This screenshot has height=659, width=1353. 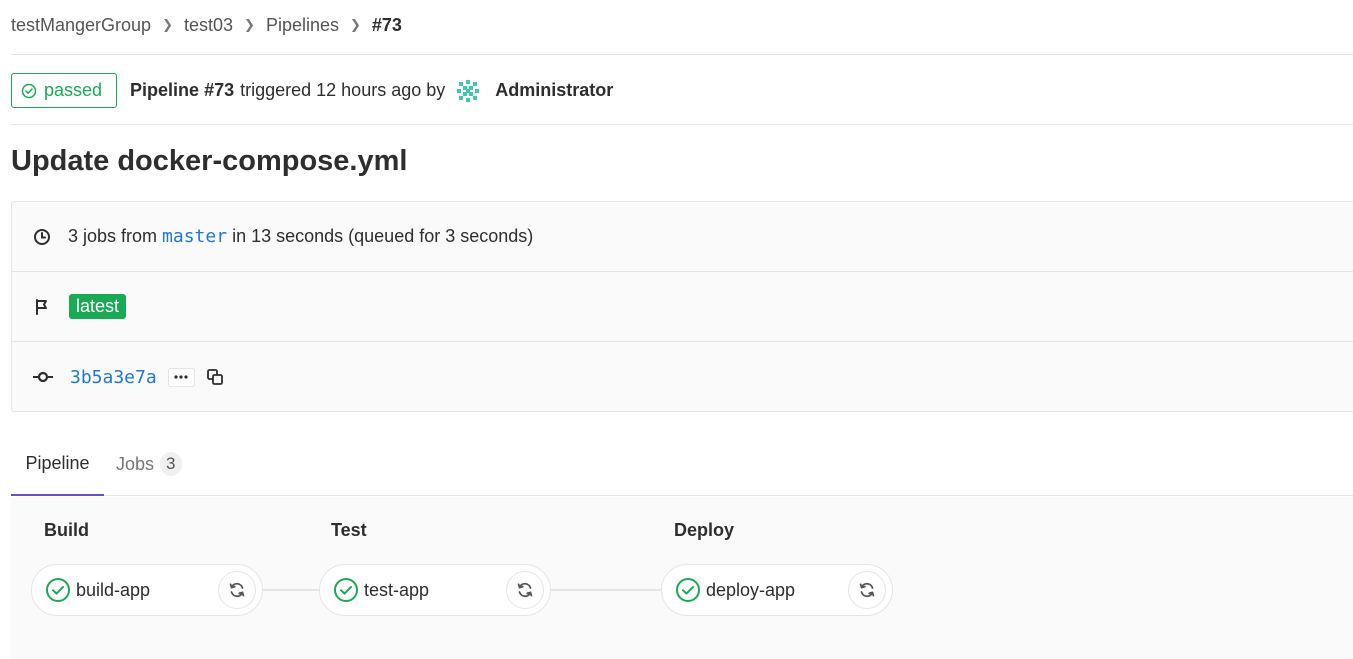 What do you see at coordinates (383, 236) in the screenshot?
I see `jobs-summary-suffix: in 13 seconds (queued for 3 seconds)` at bounding box center [383, 236].